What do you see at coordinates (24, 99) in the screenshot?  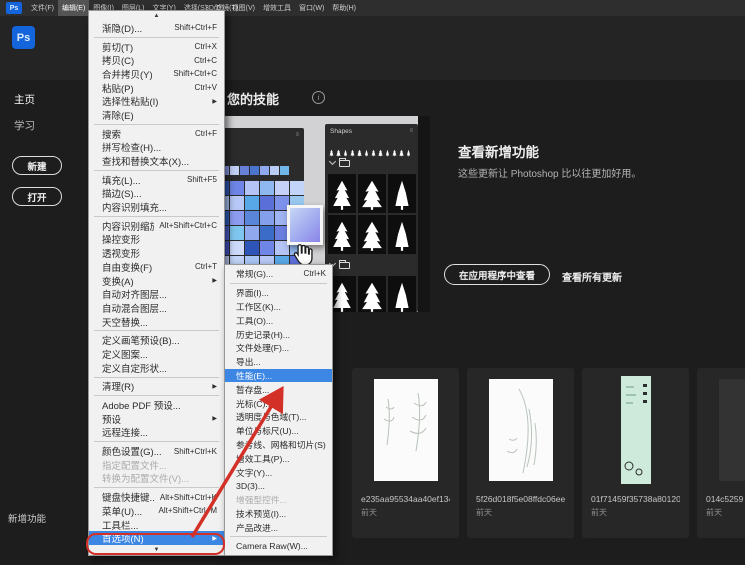 I see `sidebar-item-home: 主页` at bounding box center [24, 99].